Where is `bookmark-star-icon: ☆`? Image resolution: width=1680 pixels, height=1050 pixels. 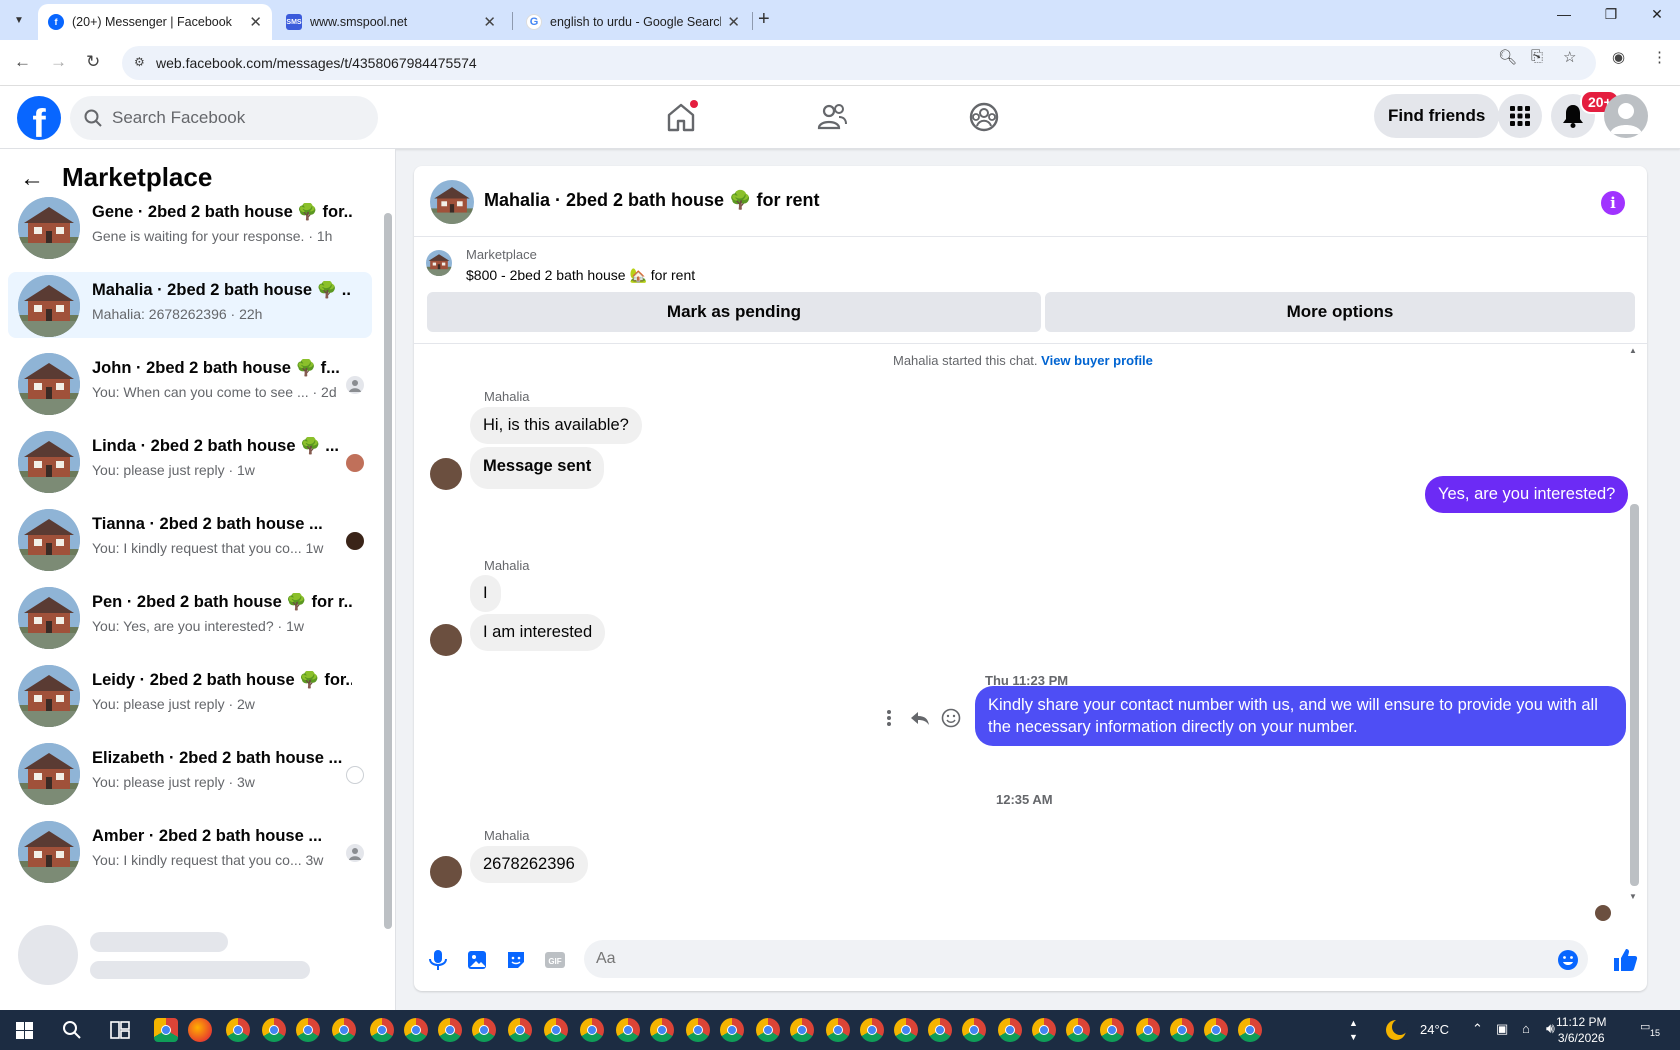
bookmark-star-icon: ☆ is located at coordinates (1569, 57).